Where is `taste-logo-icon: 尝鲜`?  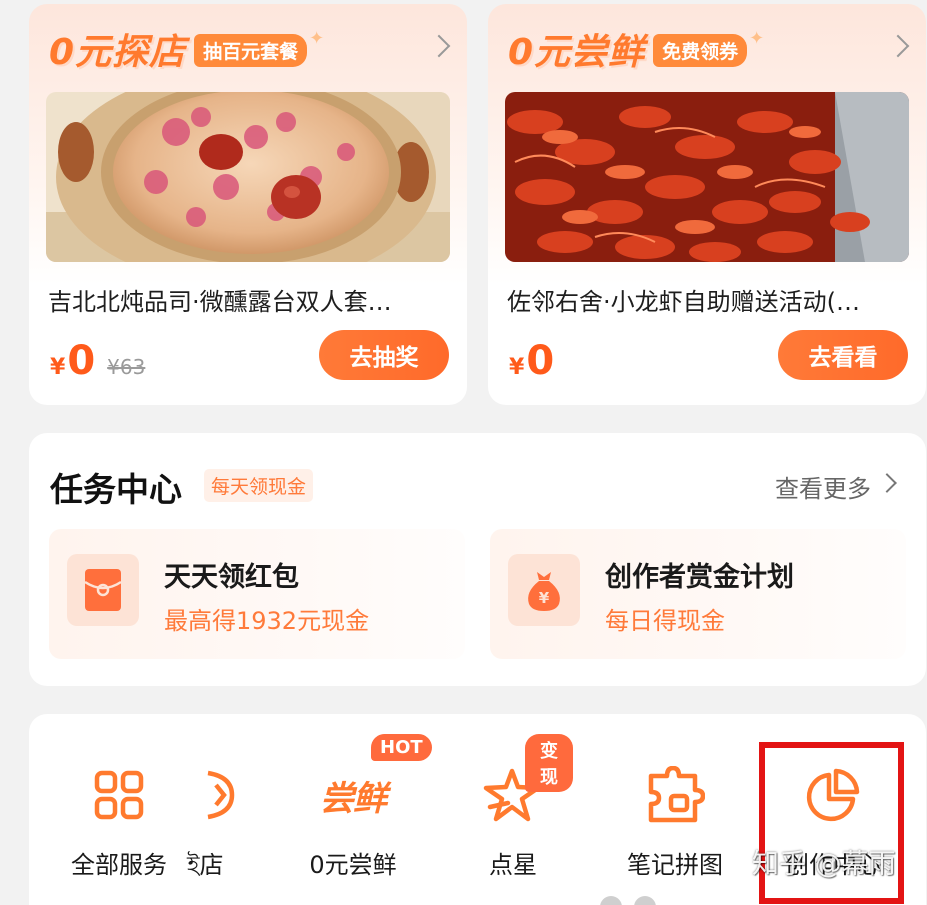 taste-logo-icon: 尝鲜 is located at coordinates (353, 795).